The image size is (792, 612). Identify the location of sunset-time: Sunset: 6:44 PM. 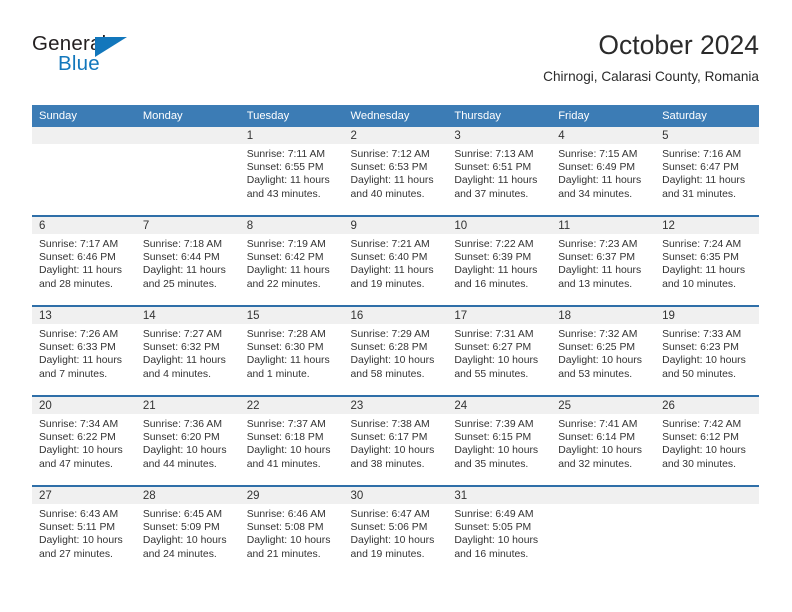
(181, 258).